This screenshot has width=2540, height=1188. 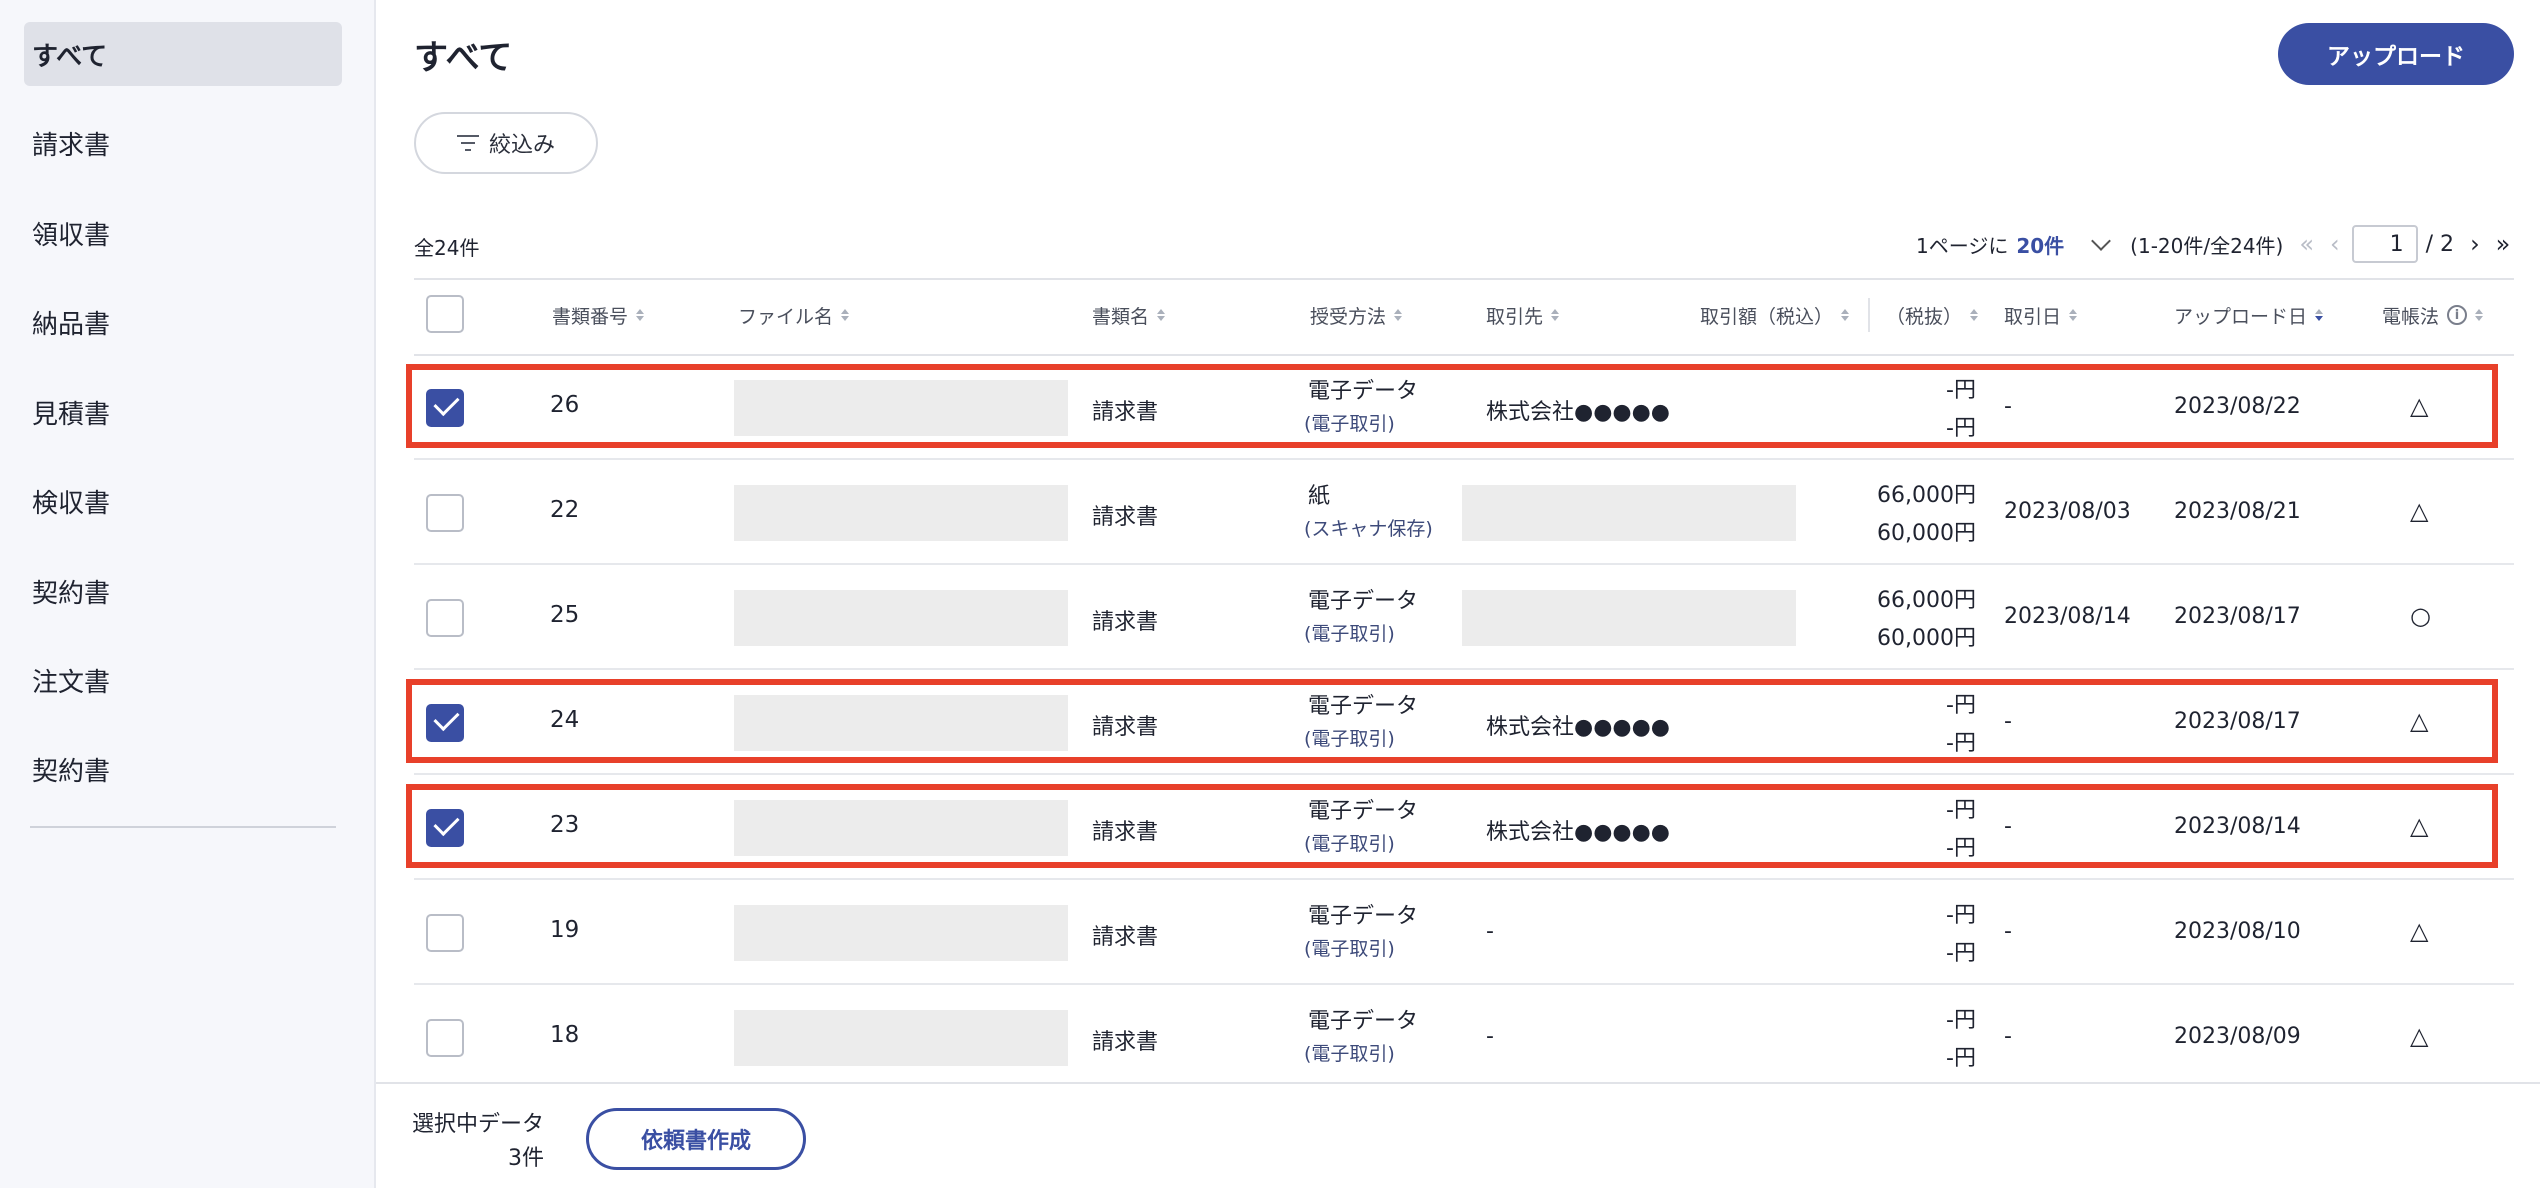 What do you see at coordinates (564, 1035) in the screenshot?
I see `doc-number-cell: 18` at bounding box center [564, 1035].